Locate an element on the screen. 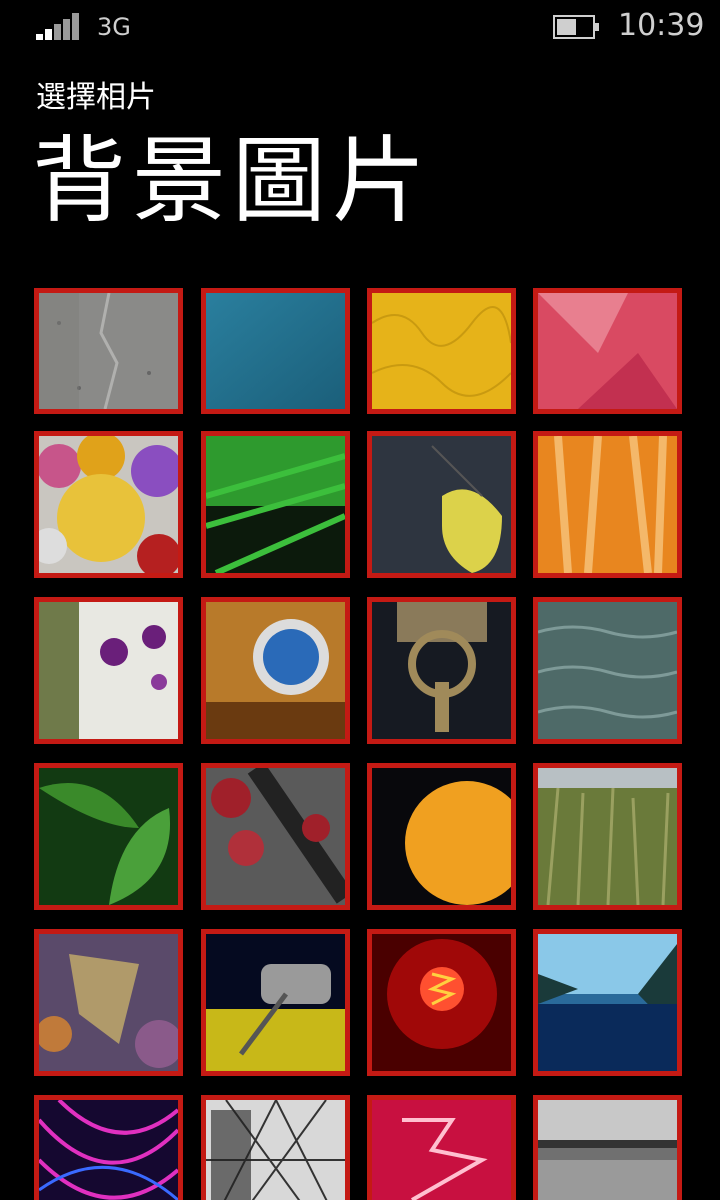  page-subtitle: 選擇相片 is located at coordinates (96, 97).